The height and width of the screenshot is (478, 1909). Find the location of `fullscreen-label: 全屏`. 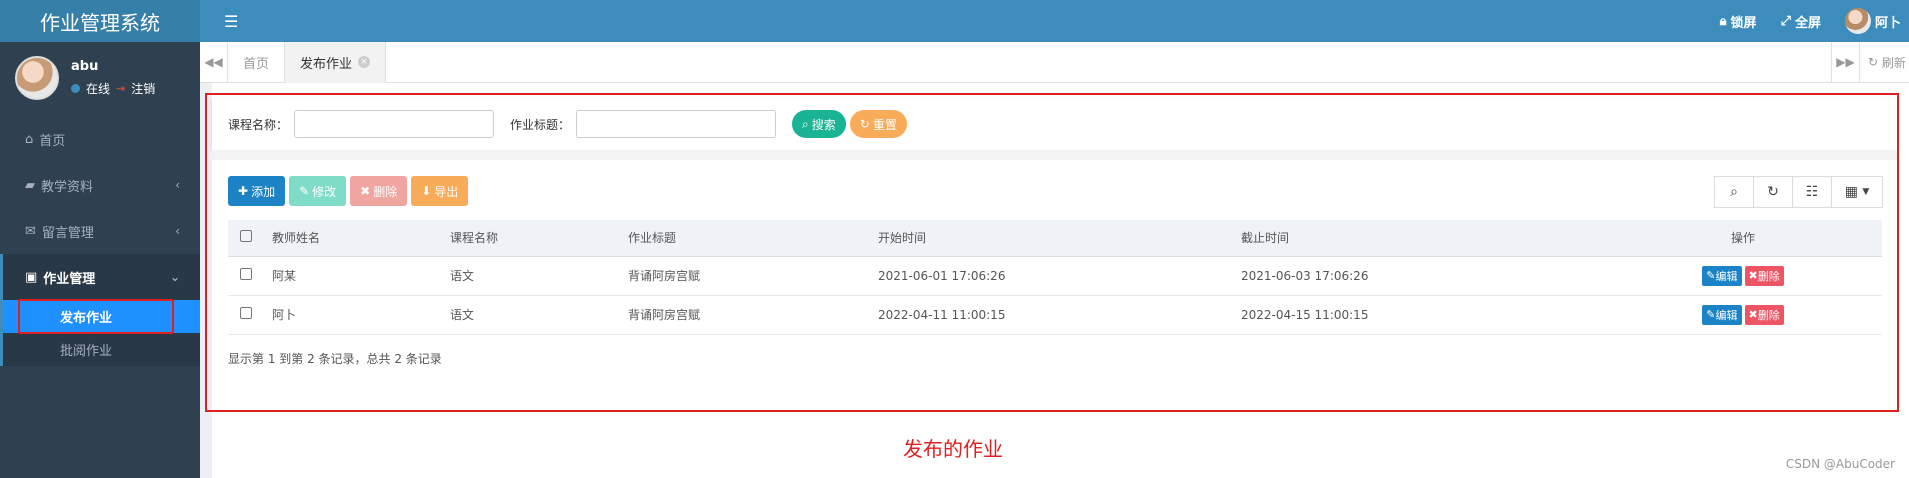

fullscreen-label: 全屏 is located at coordinates (1807, 23).